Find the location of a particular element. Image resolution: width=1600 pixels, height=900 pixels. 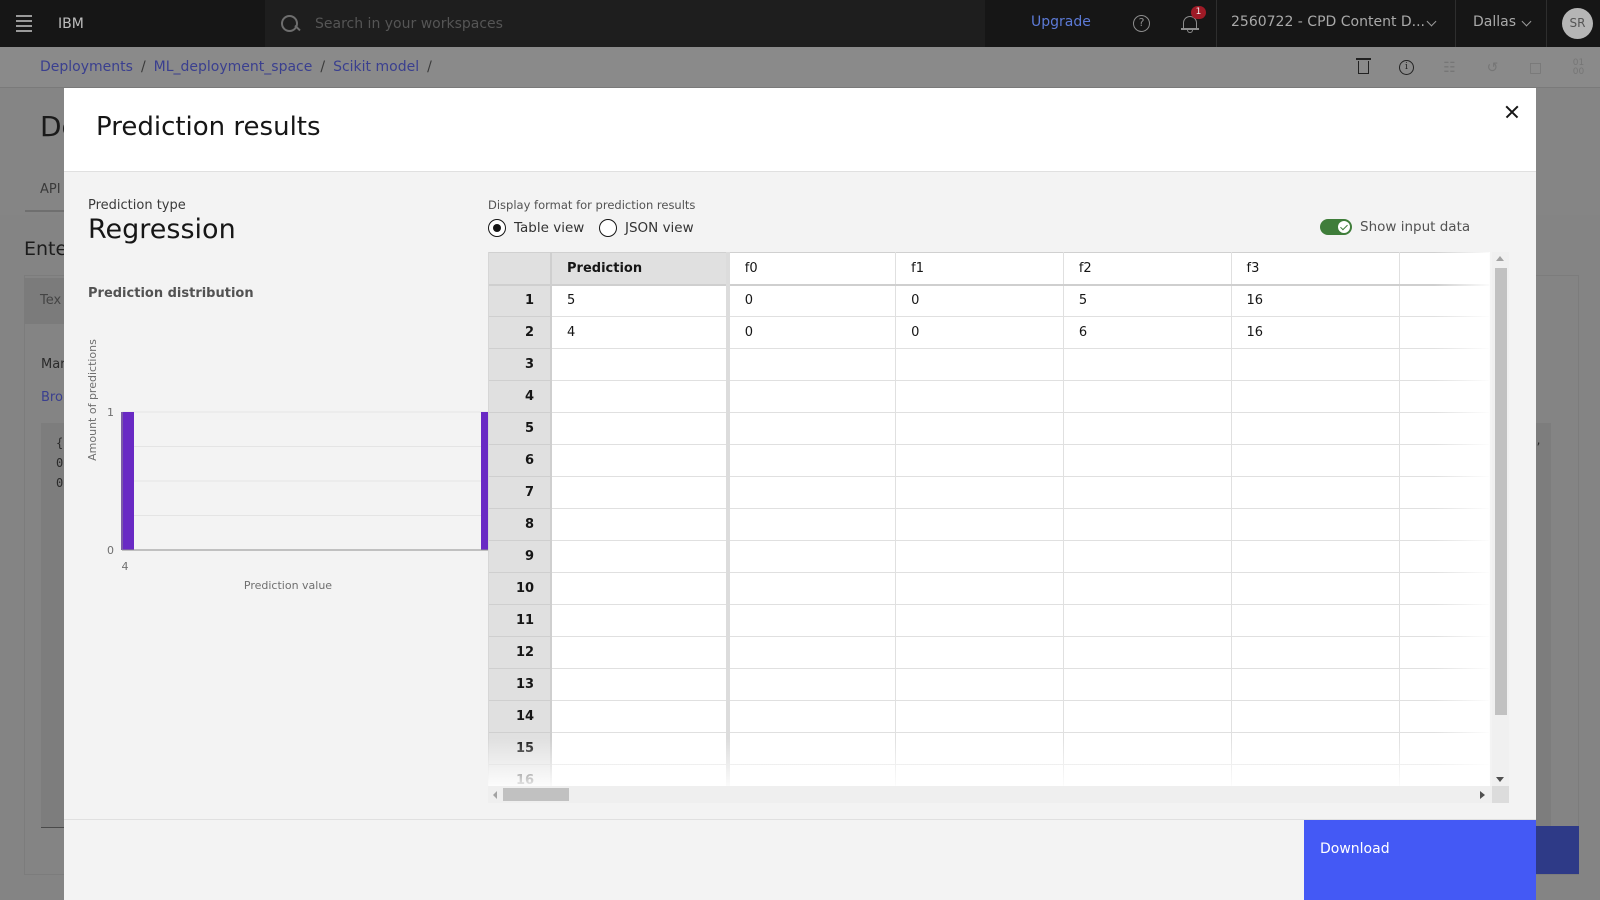

column-header-f1: f1 is located at coordinates (979, 269).